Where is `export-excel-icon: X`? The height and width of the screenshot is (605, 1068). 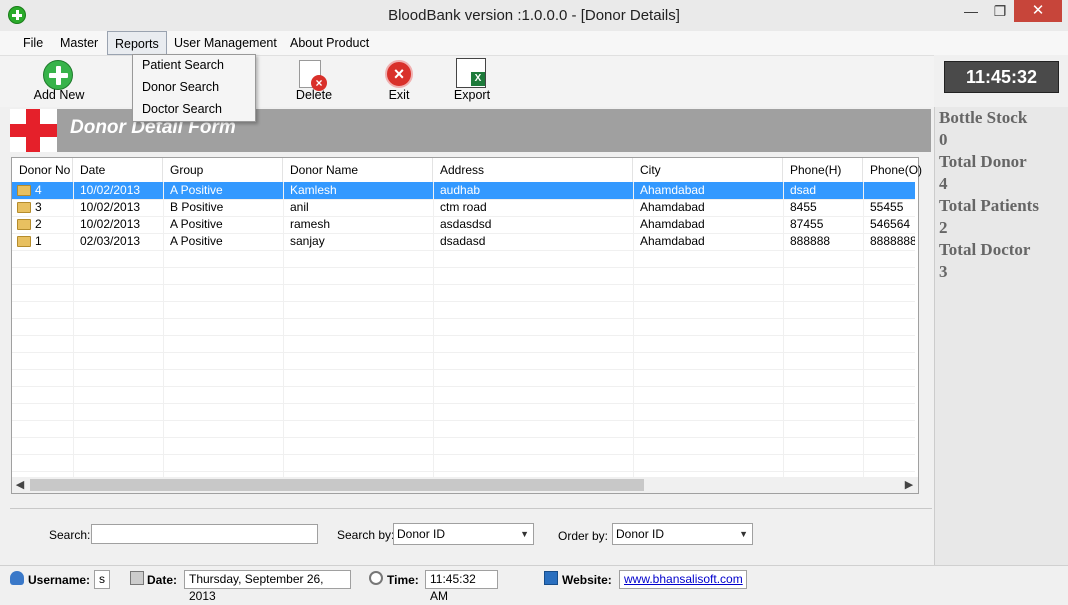
export-excel-icon: X is located at coordinates (471, 73).